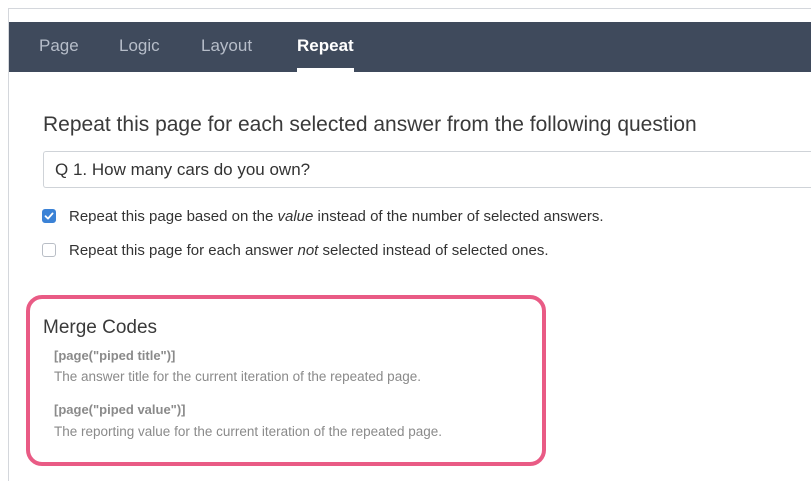 This screenshot has height=481, width=811. What do you see at coordinates (325, 70) in the screenshot?
I see `active-tab-indicator` at bounding box center [325, 70].